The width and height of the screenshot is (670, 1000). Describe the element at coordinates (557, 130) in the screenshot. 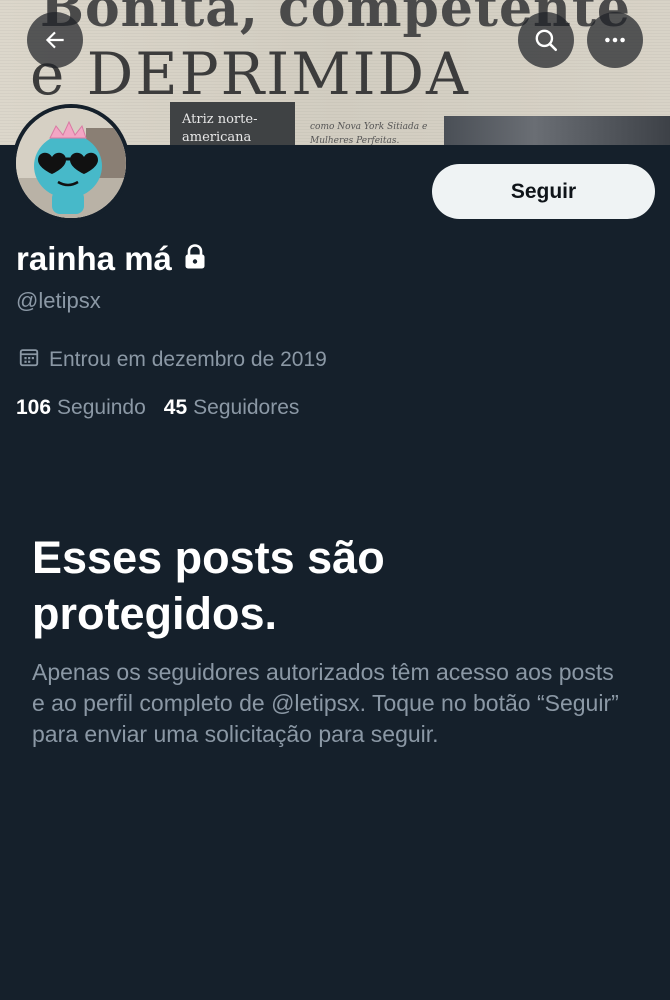

I see `banner-photo` at that location.